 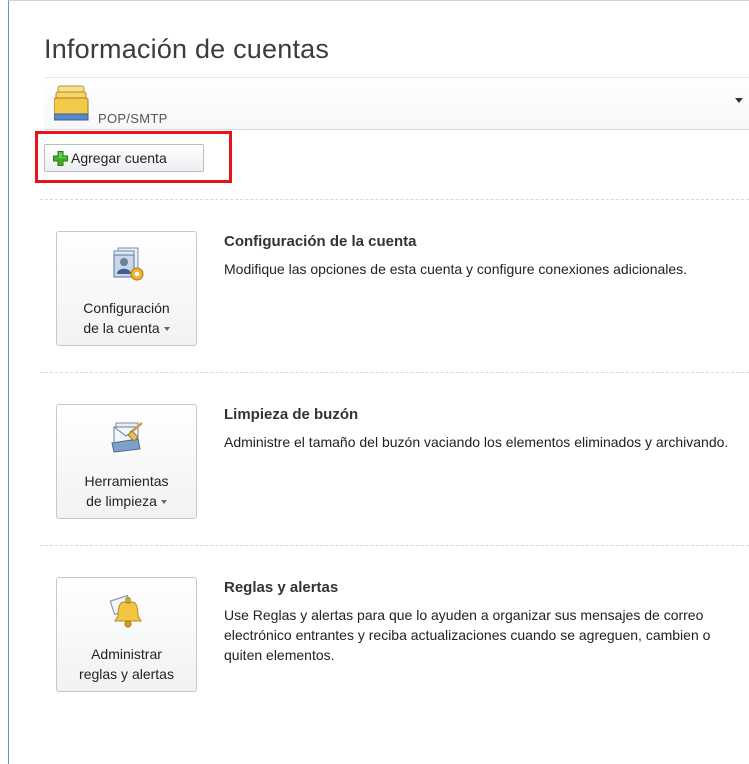 What do you see at coordinates (71, 103) in the screenshot?
I see `folder-stack-icon` at bounding box center [71, 103].